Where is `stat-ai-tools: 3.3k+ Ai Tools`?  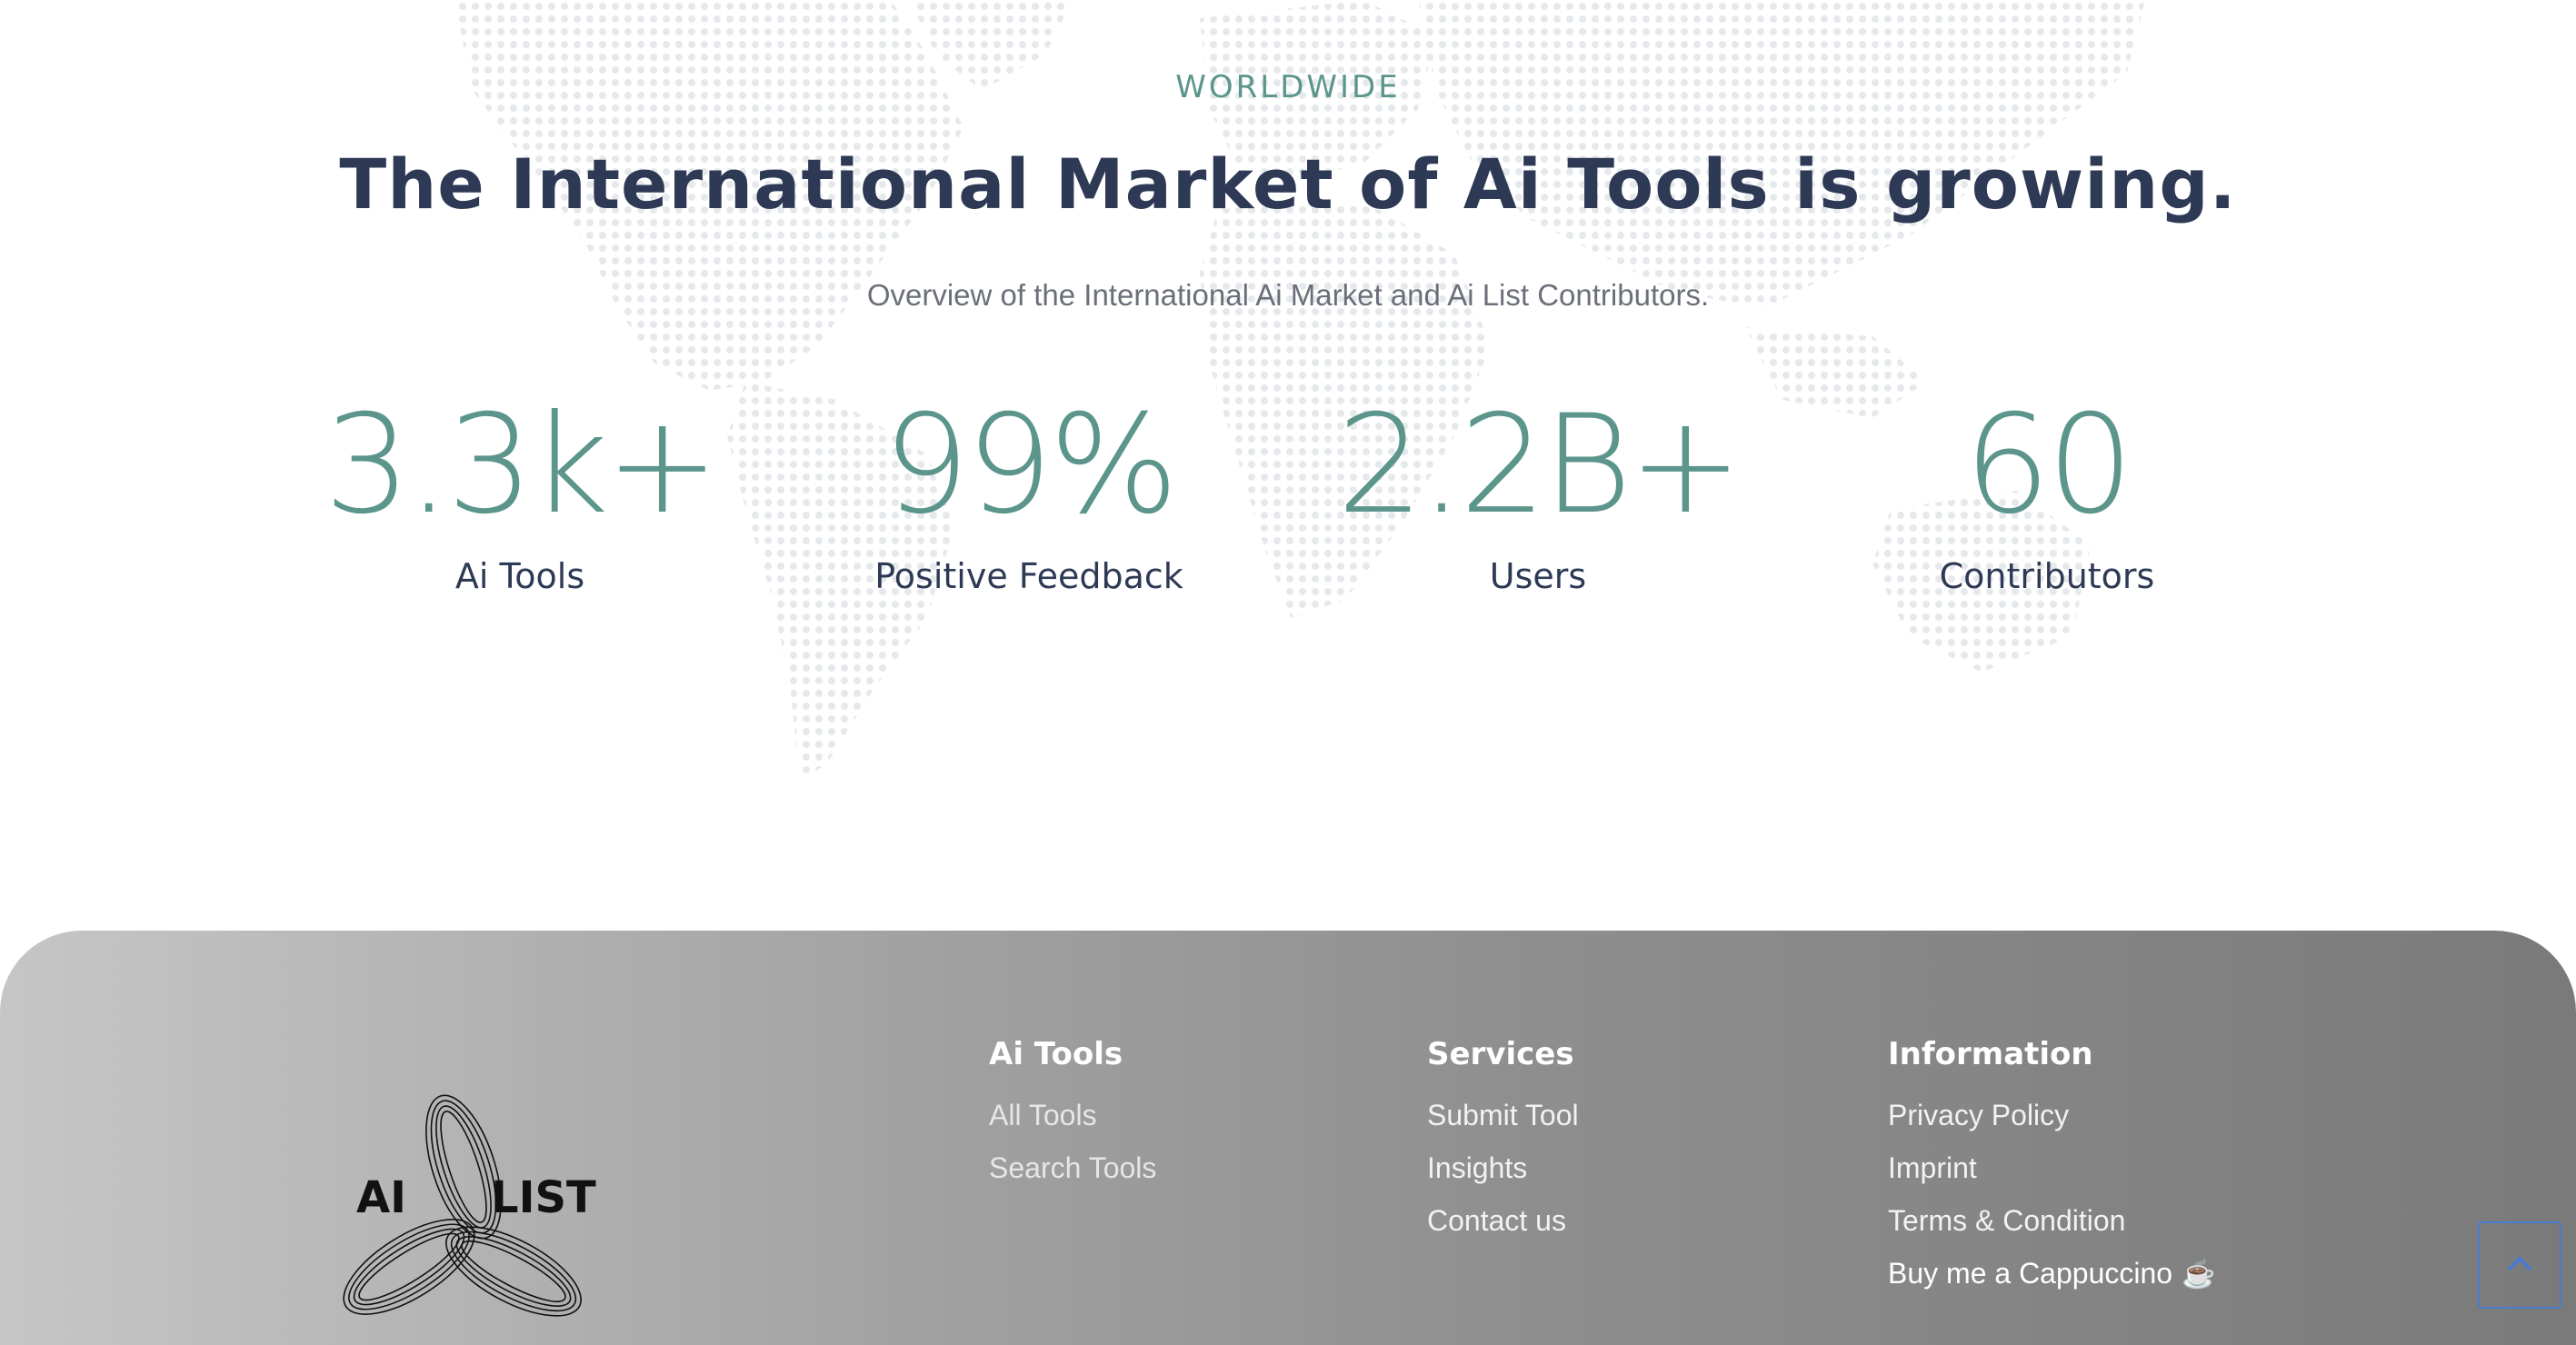 stat-ai-tools: 3.3k+ Ai Tools is located at coordinates (519, 494).